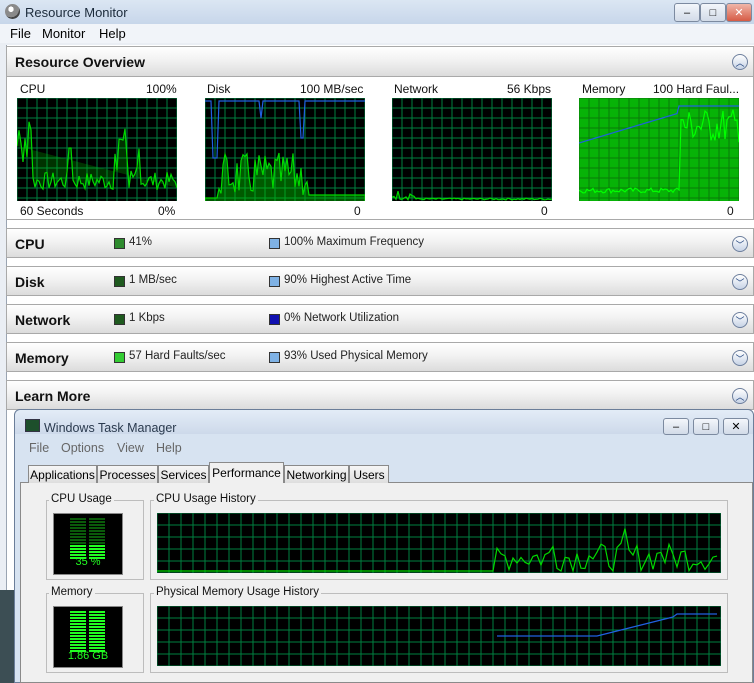  What do you see at coordinates (88, 637) in the screenshot?
I see `memory-meter: 1.86 GB` at bounding box center [88, 637].